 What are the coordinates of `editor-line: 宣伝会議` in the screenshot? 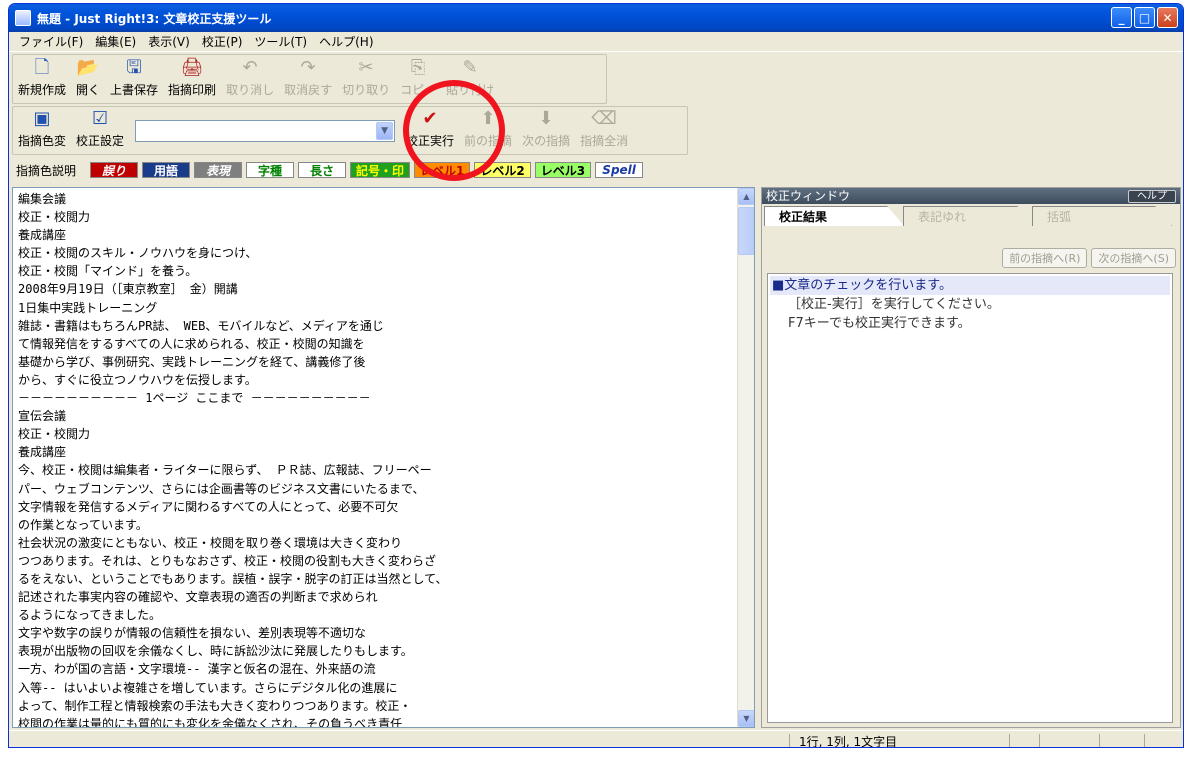 It's located at (232, 416).